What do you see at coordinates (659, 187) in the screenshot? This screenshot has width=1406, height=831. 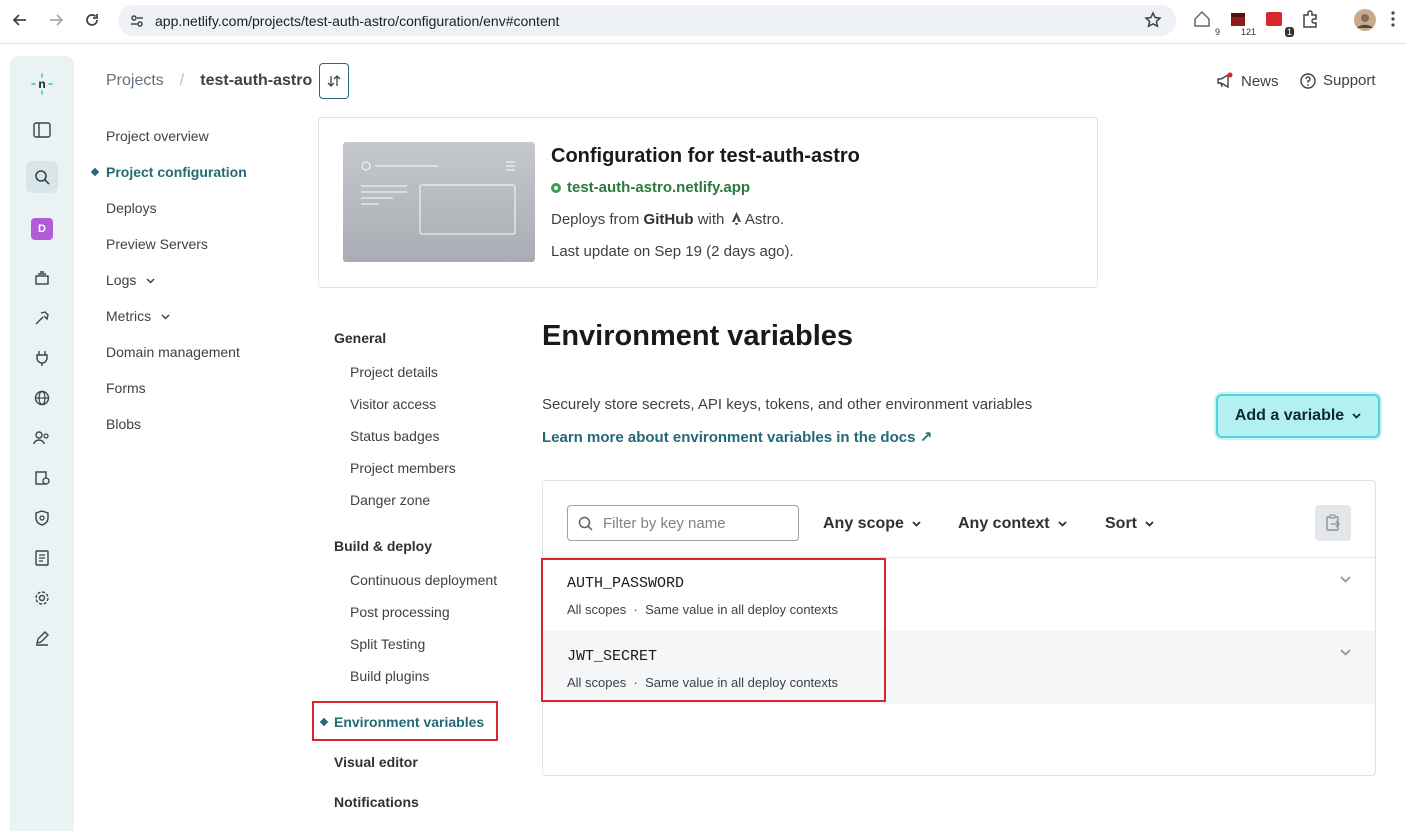 I see `site-url-text: test-auth-astro.netlify.app` at bounding box center [659, 187].